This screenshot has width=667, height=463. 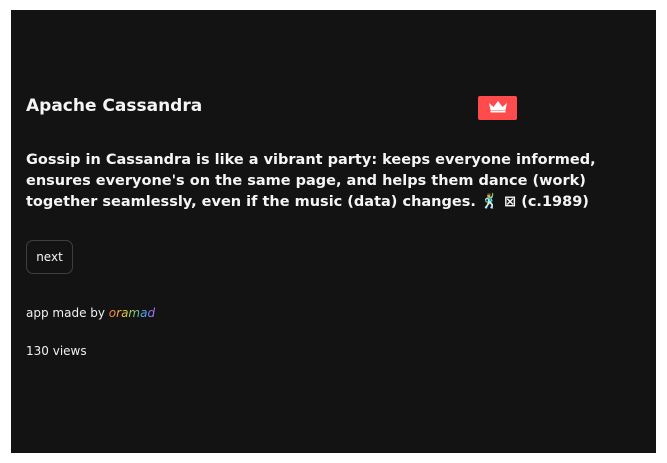 I want to click on crown-icon, so click(x=498, y=108).